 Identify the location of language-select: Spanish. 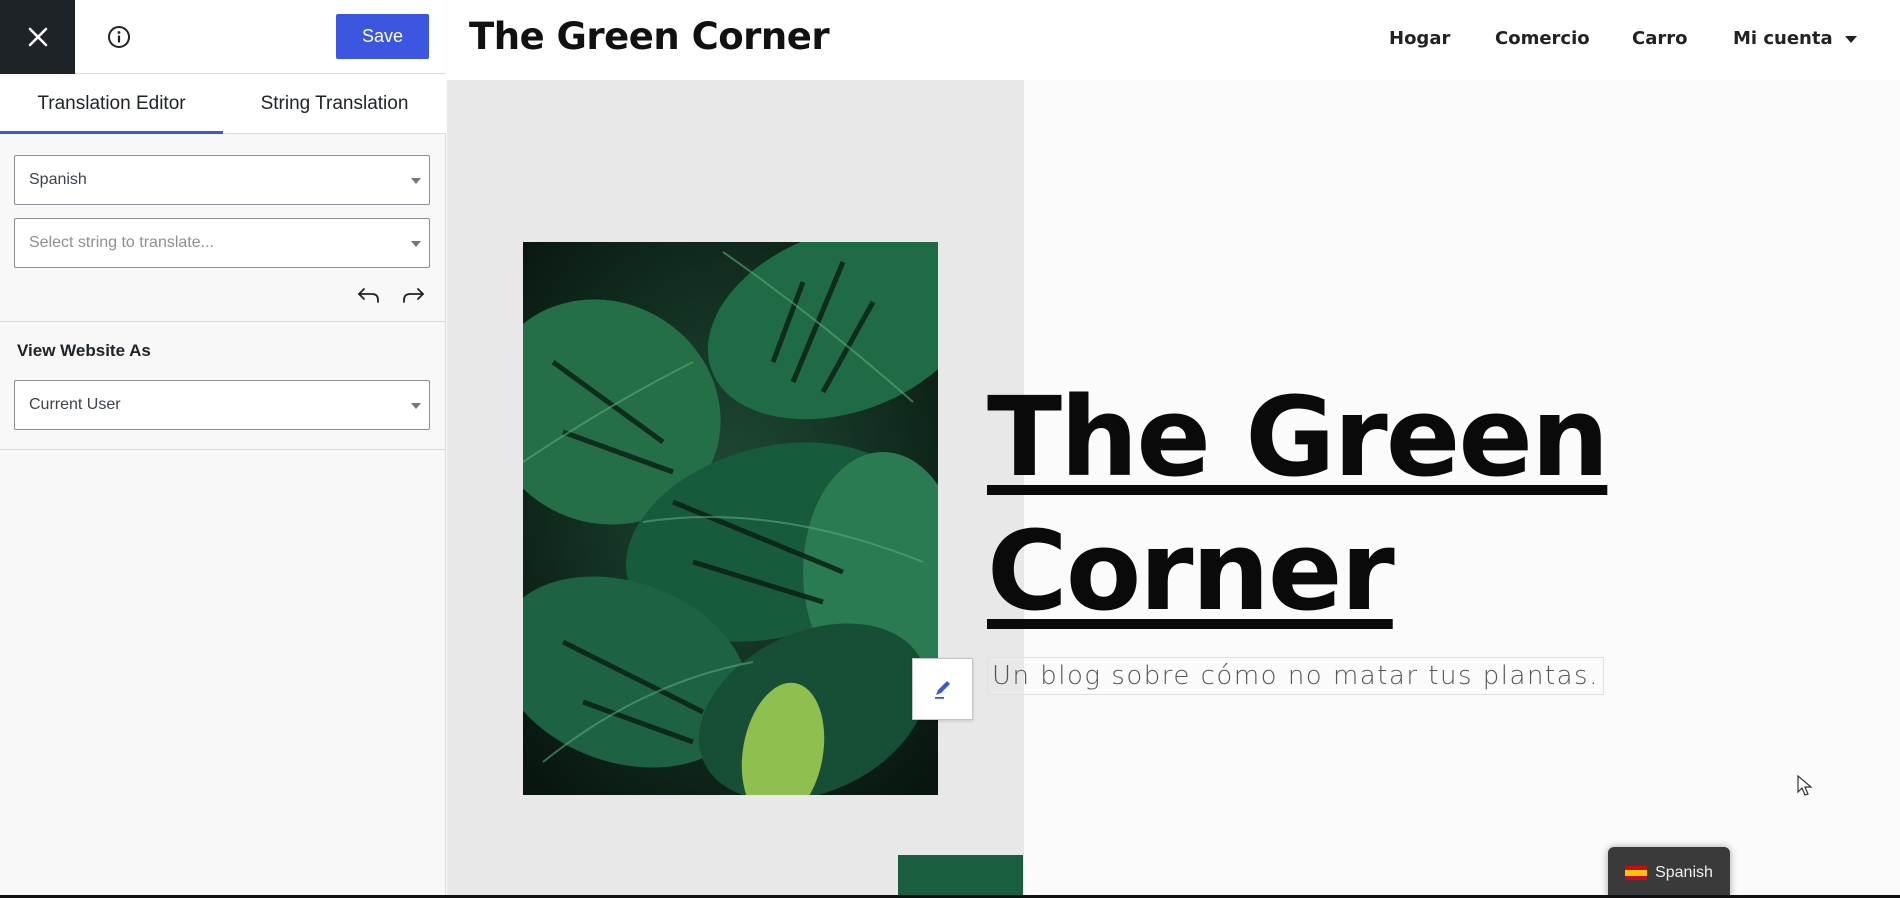
(222, 180).